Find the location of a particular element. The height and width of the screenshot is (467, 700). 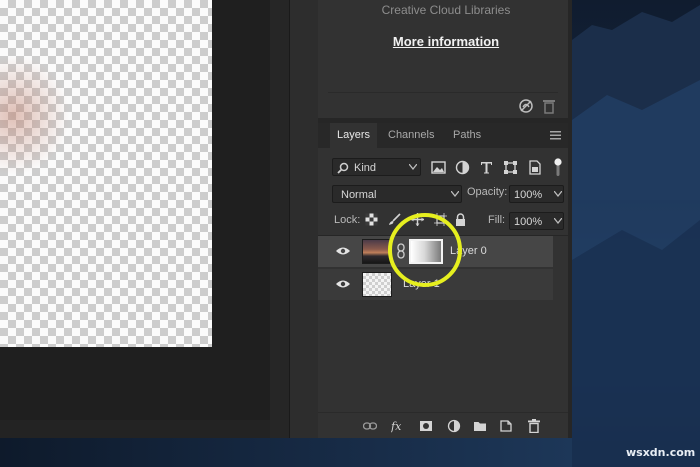

lock-label: Lock: is located at coordinates (347, 220).